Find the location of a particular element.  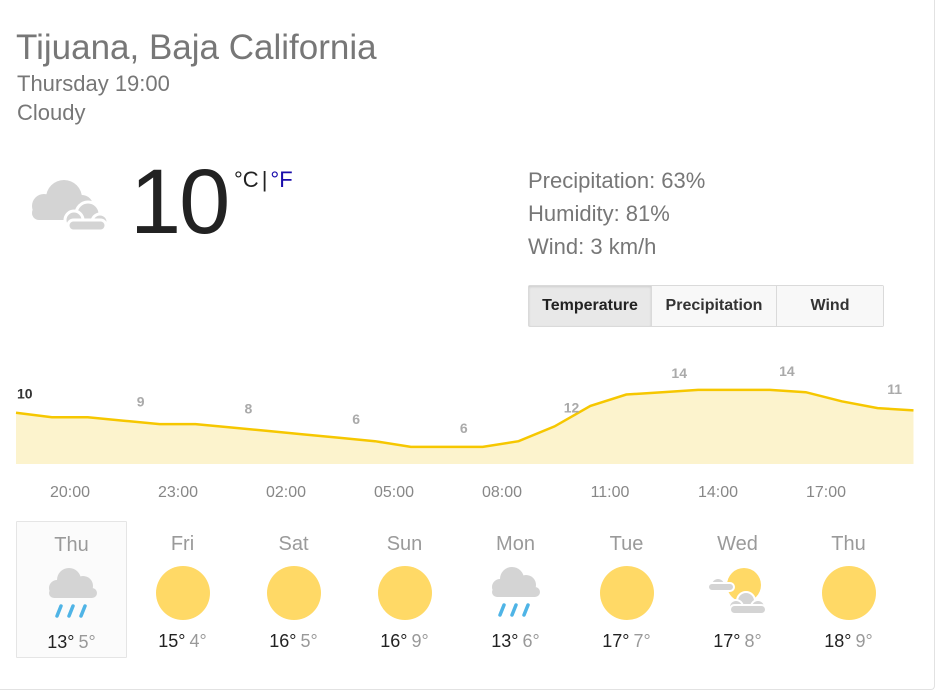

unit-toggle: °C | °F is located at coordinates (263, 180).